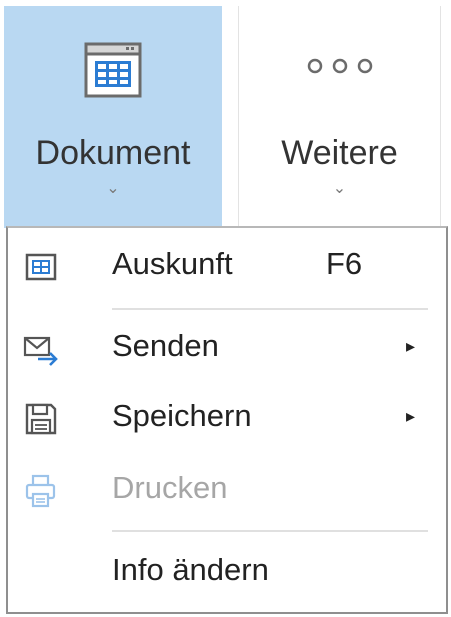 Image resolution: width=451 pixels, height=617 pixels. What do you see at coordinates (170, 487) in the screenshot?
I see `menu-item-label: Drucken` at bounding box center [170, 487].